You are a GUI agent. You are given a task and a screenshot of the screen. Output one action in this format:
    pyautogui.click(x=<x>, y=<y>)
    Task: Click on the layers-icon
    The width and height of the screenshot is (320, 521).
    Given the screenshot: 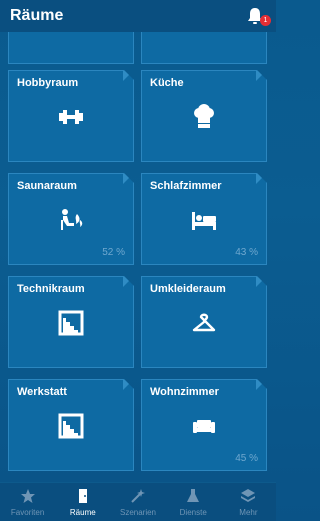 What is the action you would take?
    pyautogui.click(x=248, y=495)
    